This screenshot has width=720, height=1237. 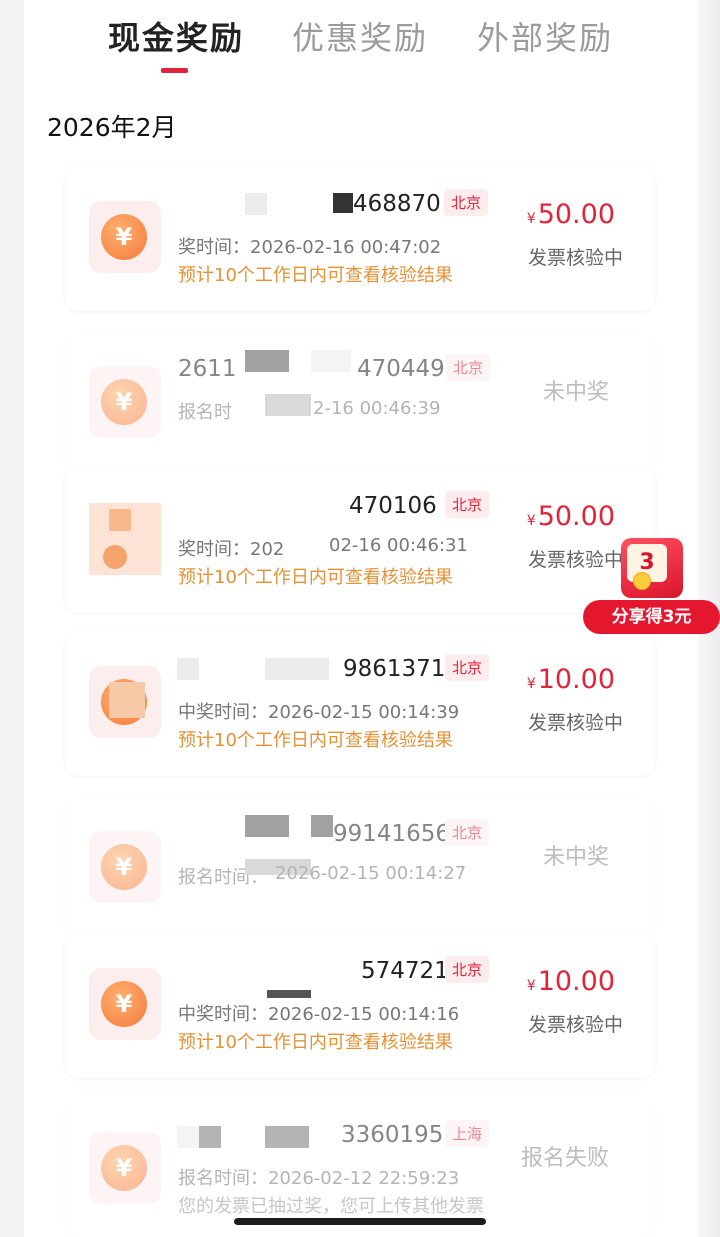 I want to click on record-note: 您的发票已抽过奖，您可上传其他发票, so click(x=331, y=1206).